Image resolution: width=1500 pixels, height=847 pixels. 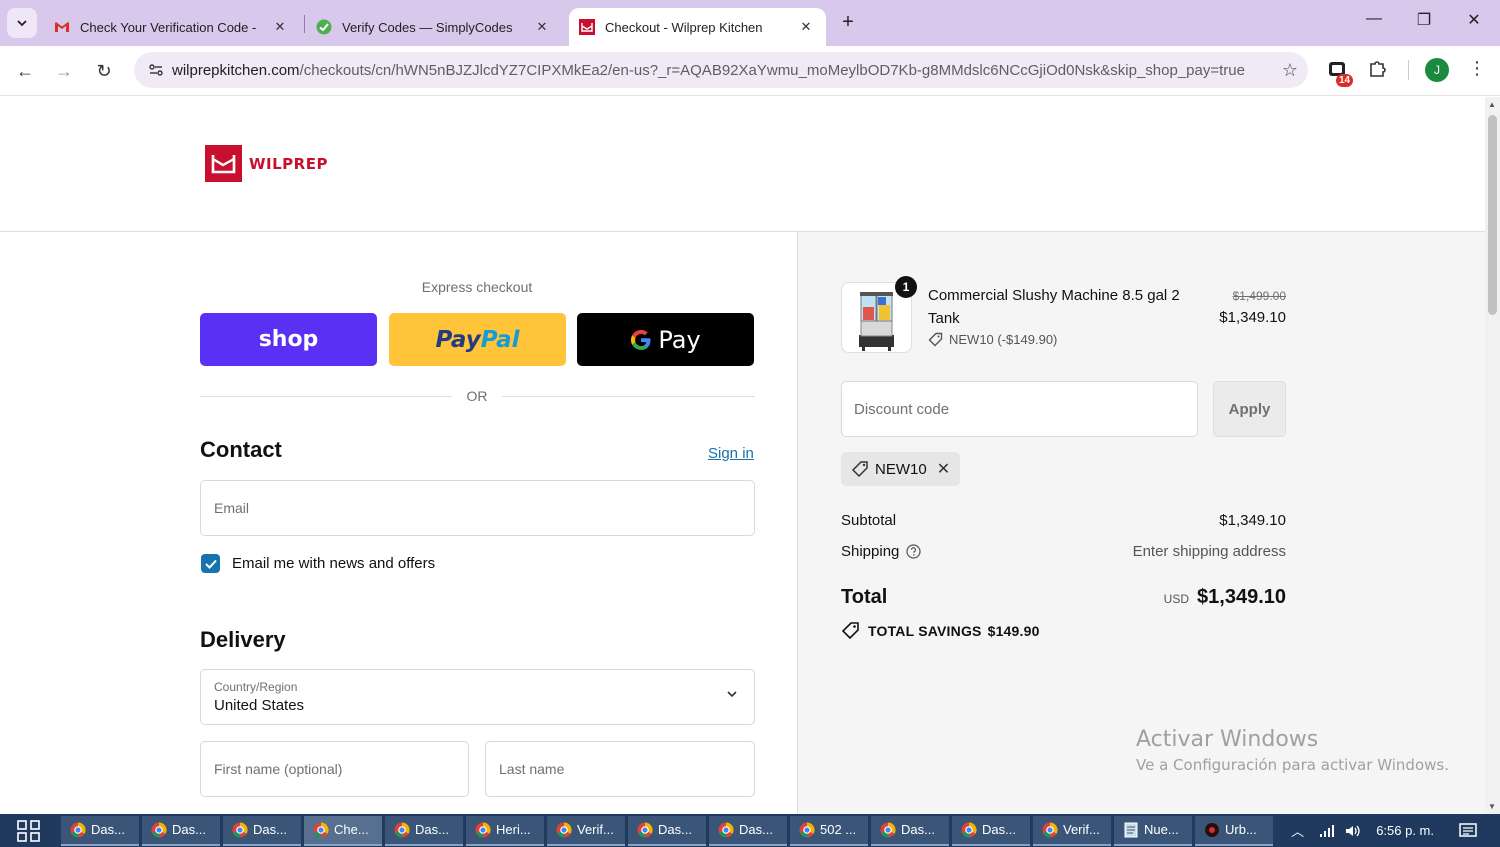 I want to click on newsletter-checkbox, so click(x=210, y=563).